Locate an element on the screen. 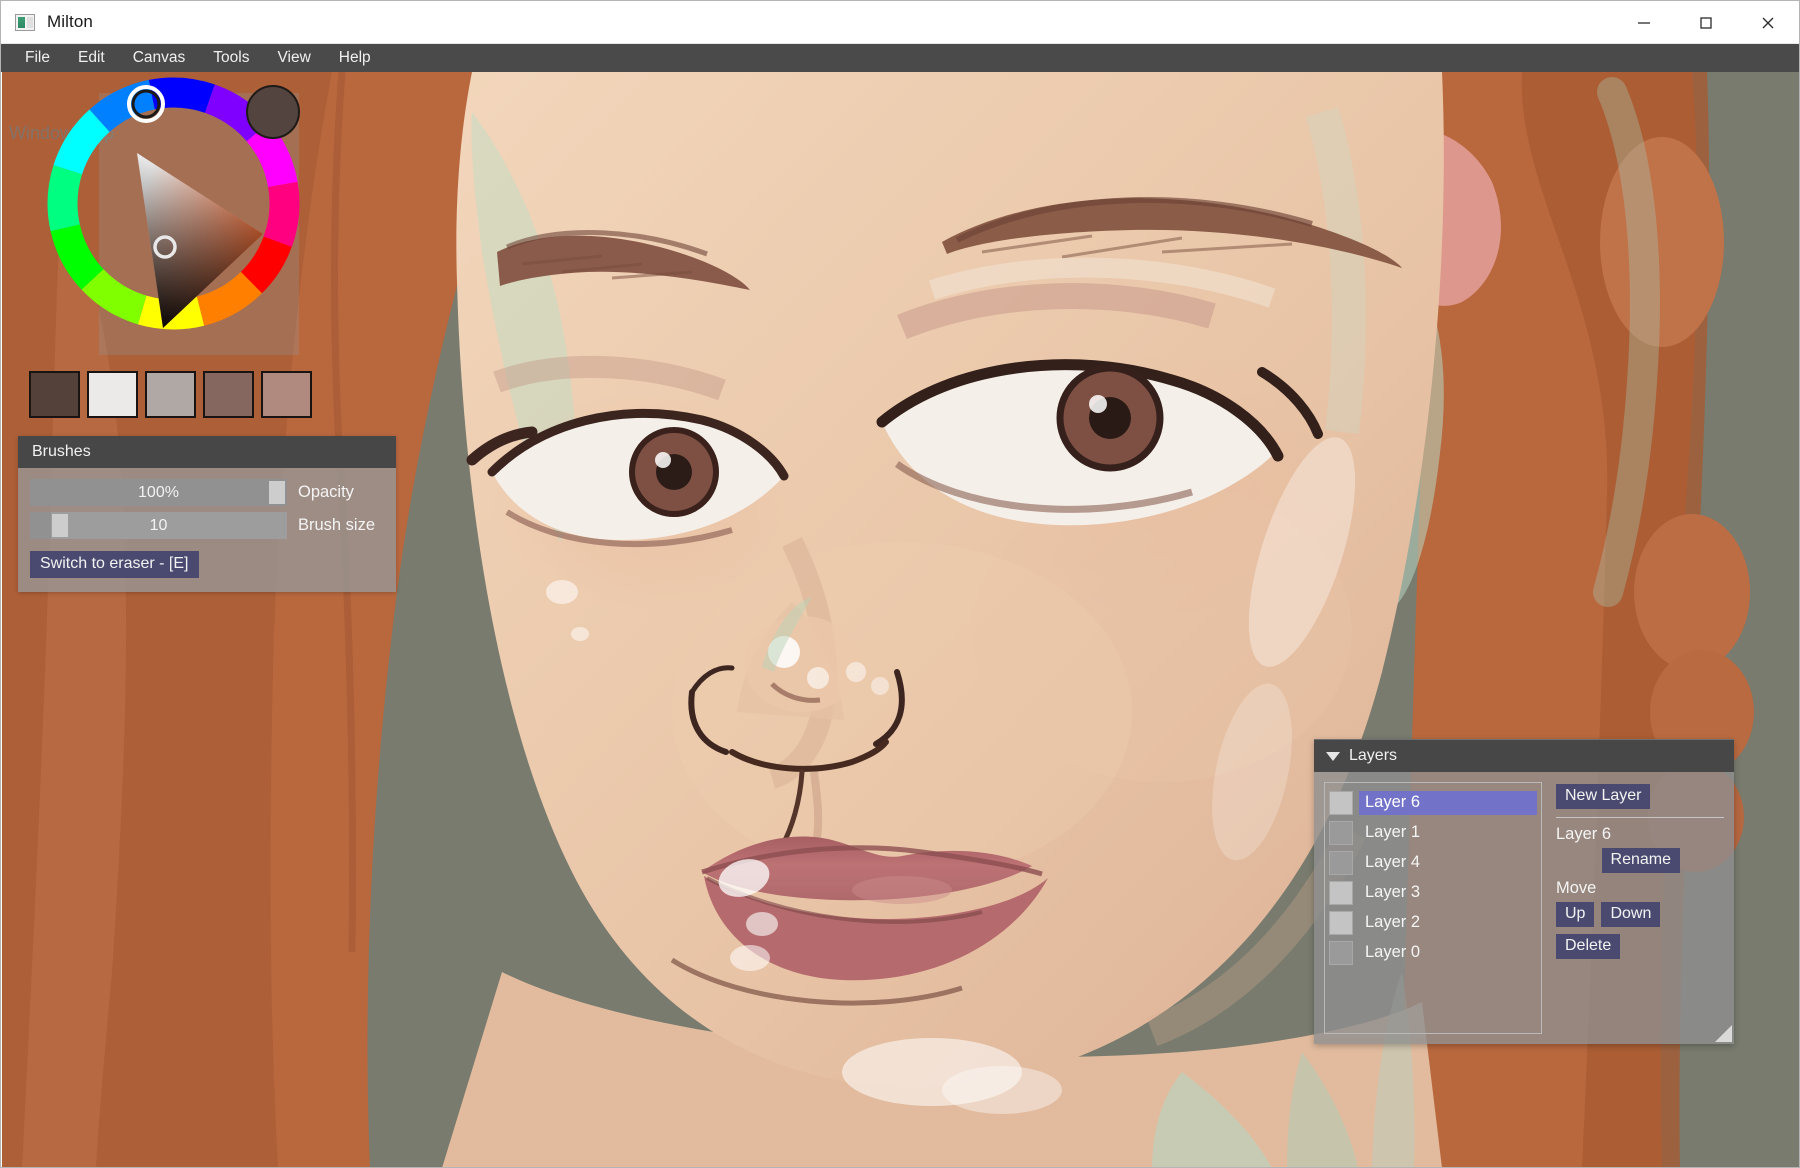 The width and height of the screenshot is (1800, 1168). panel-resize-grip is located at coordinates (1723, 1033).